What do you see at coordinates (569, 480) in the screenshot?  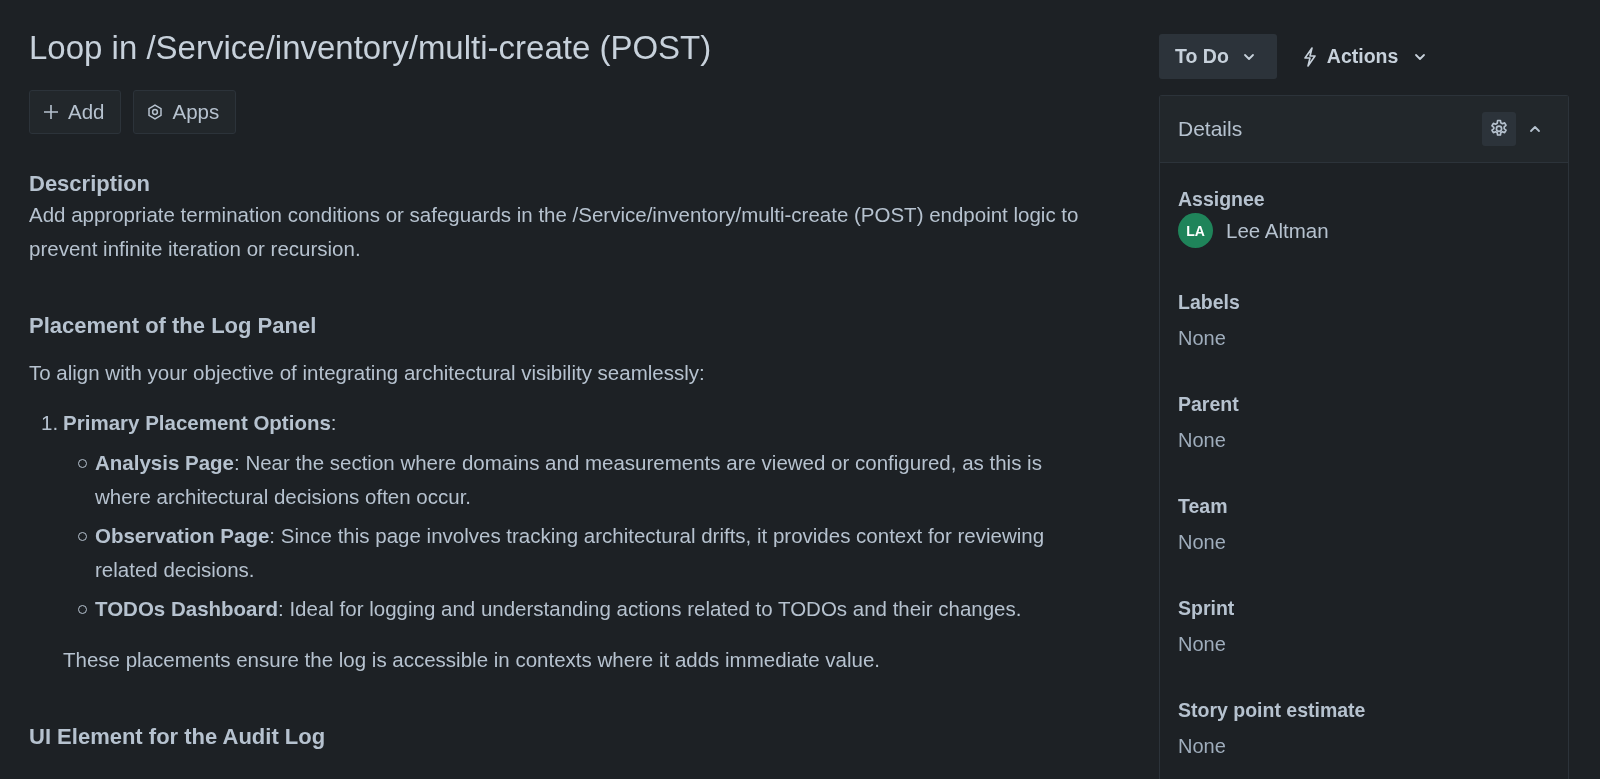 I see `bullet-item-text: Analysis Page: Near the section where domains and measurements are viewed or configured, as this is where architectural decisions often occur.` at bounding box center [569, 480].